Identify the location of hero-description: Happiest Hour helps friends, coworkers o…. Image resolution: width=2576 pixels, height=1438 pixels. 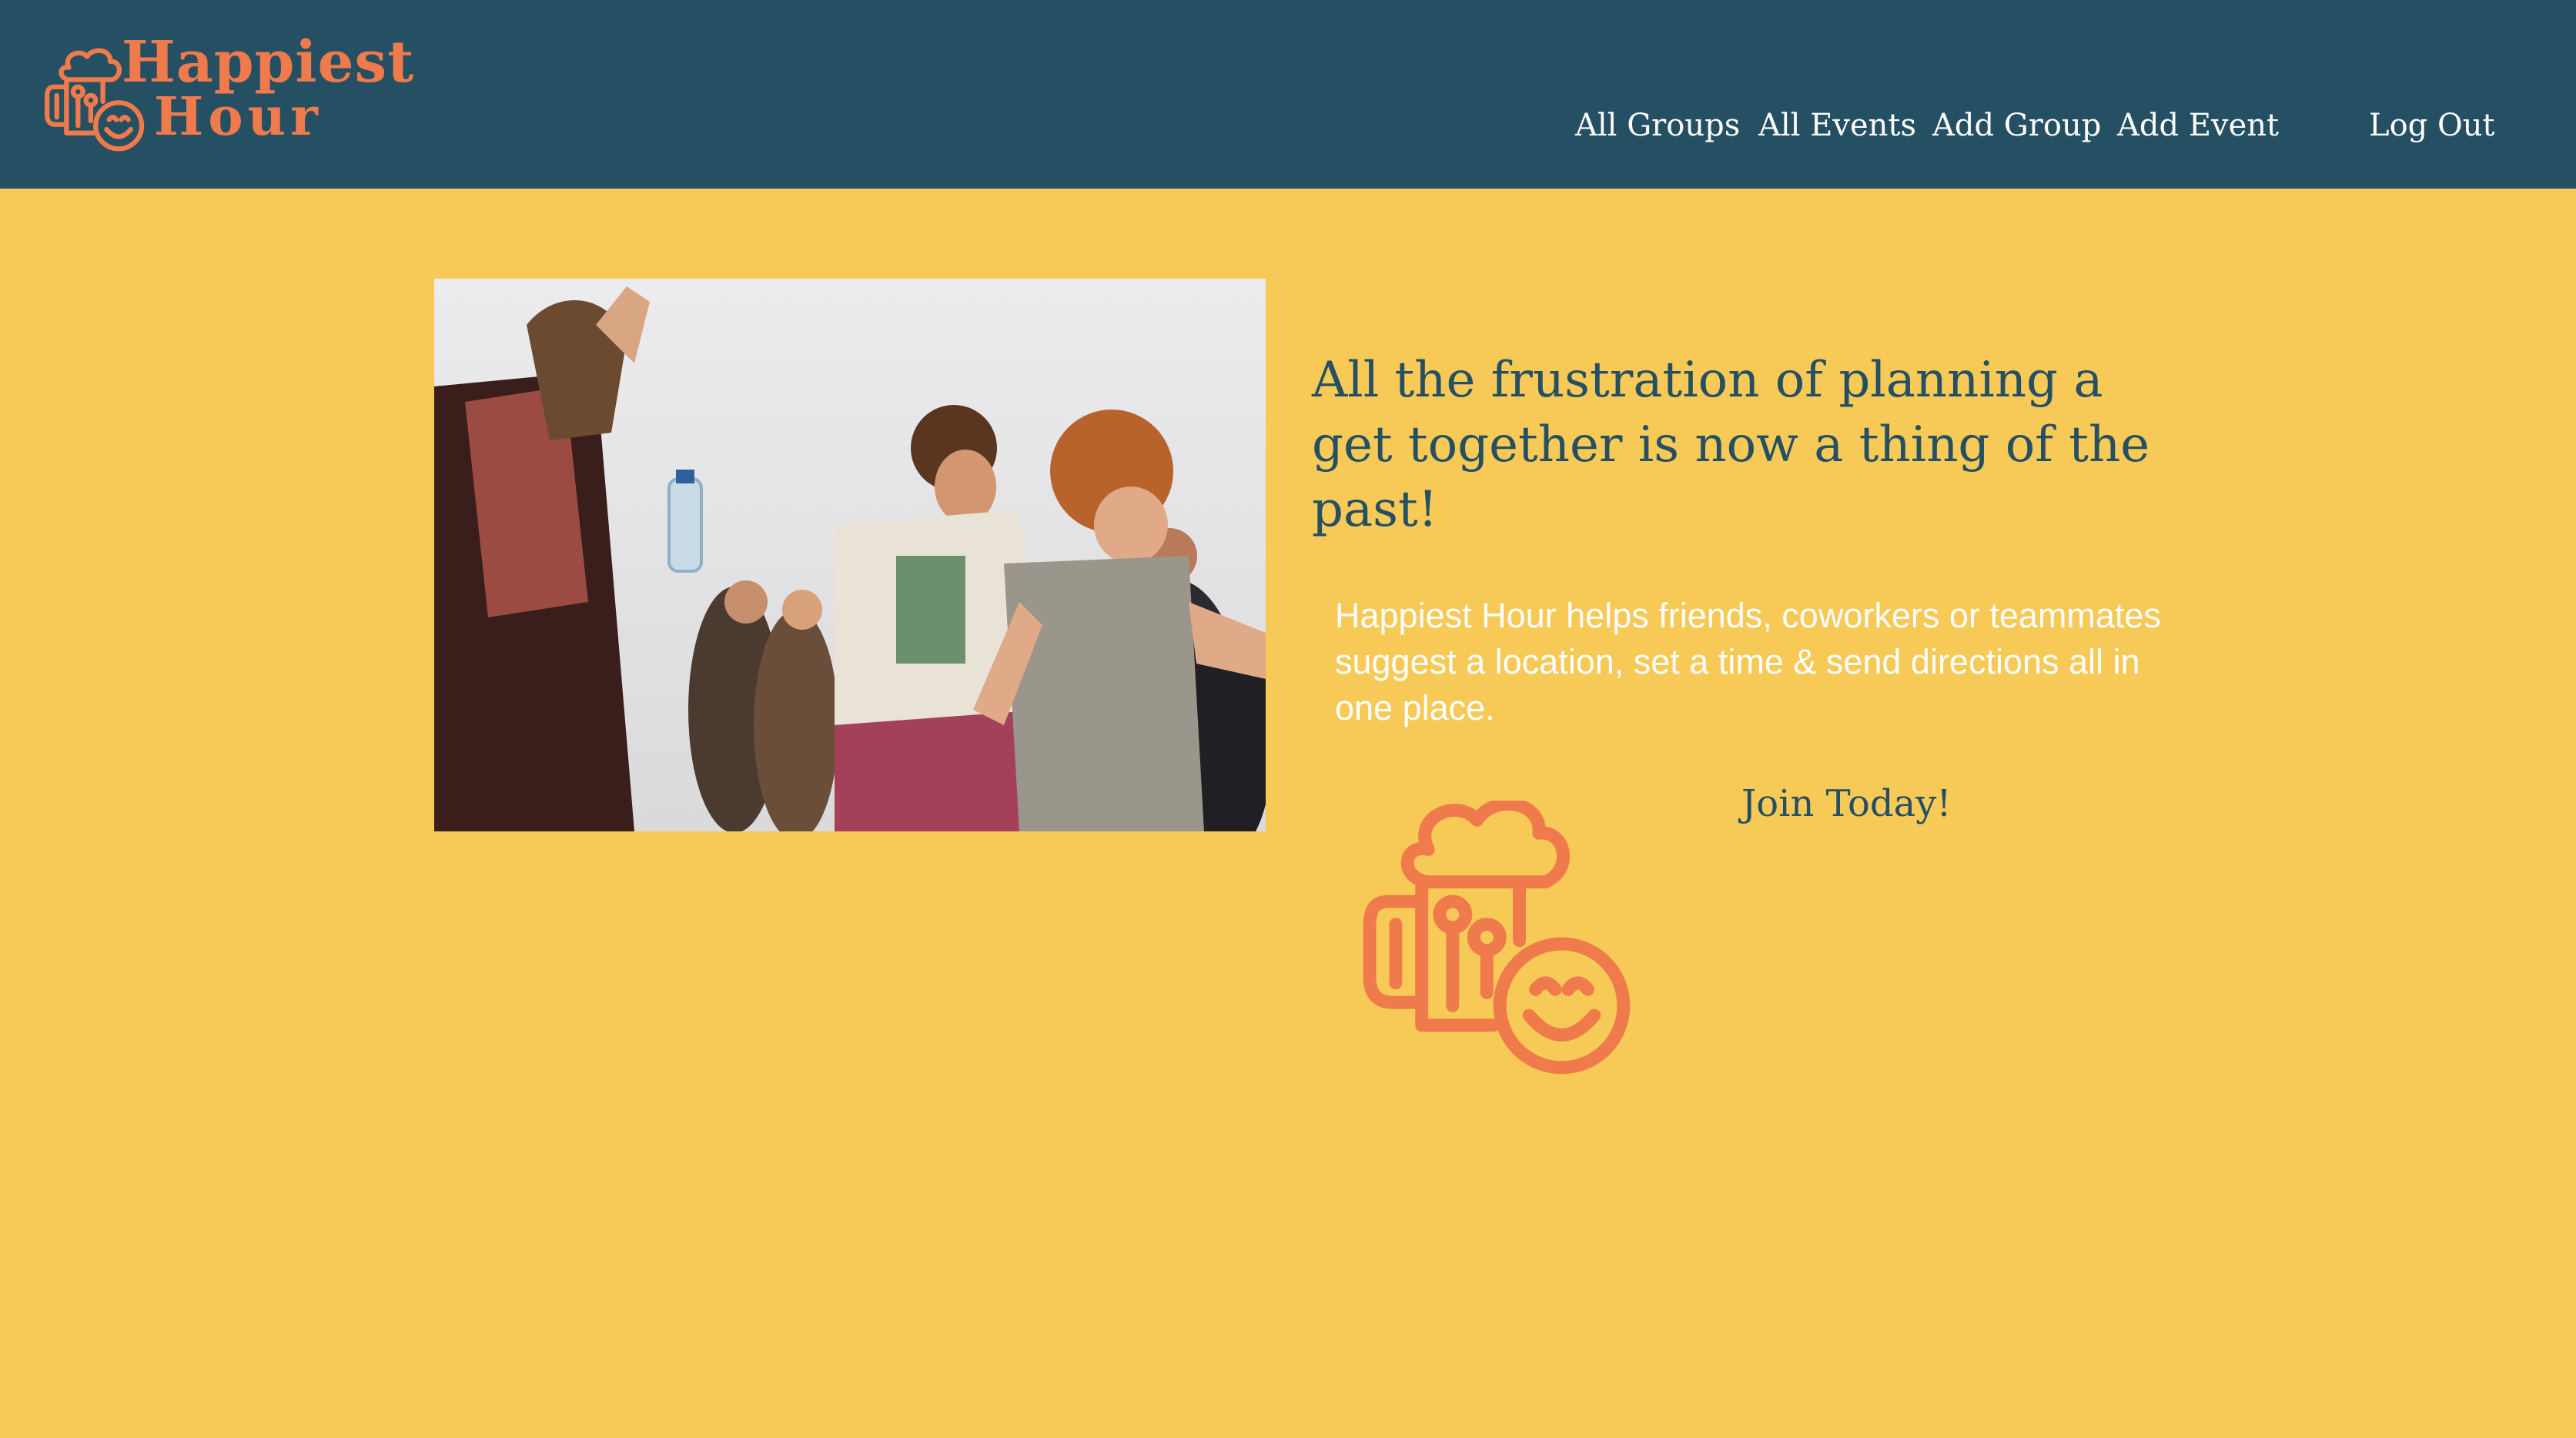
(1748, 662).